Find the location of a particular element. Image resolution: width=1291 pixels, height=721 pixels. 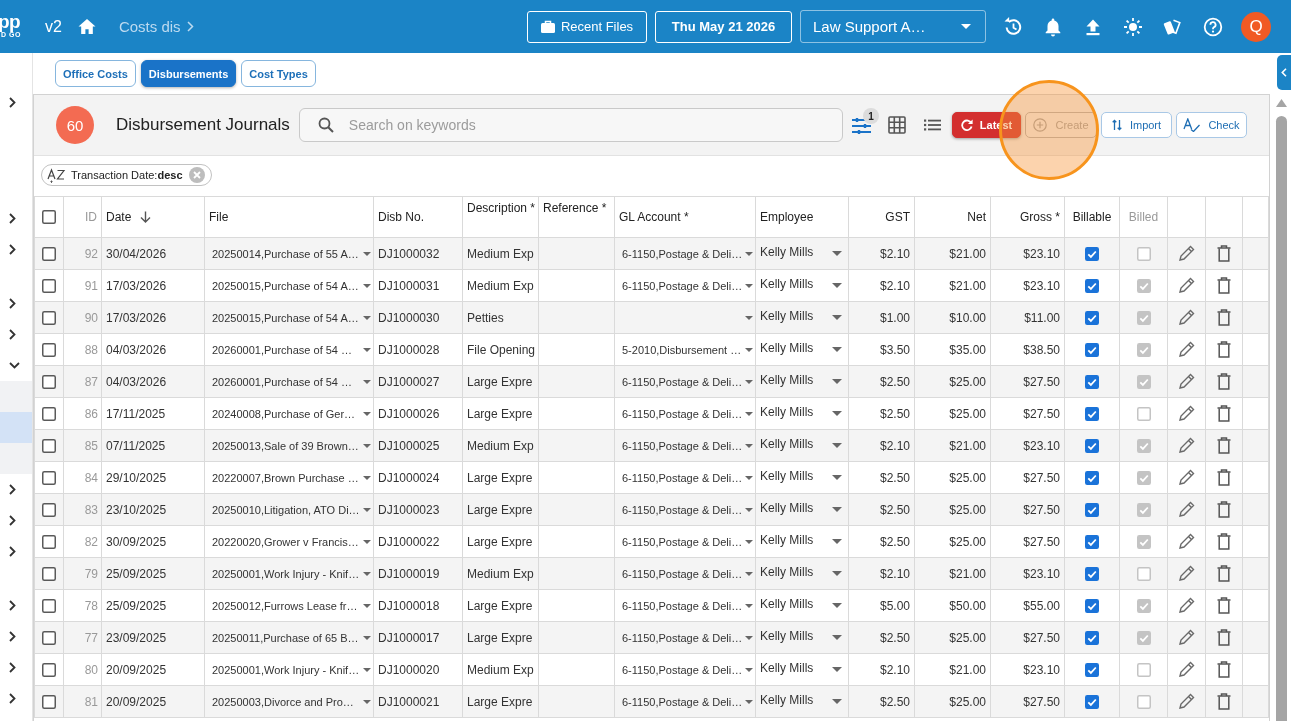

select-all-checkbox is located at coordinates (49, 217).